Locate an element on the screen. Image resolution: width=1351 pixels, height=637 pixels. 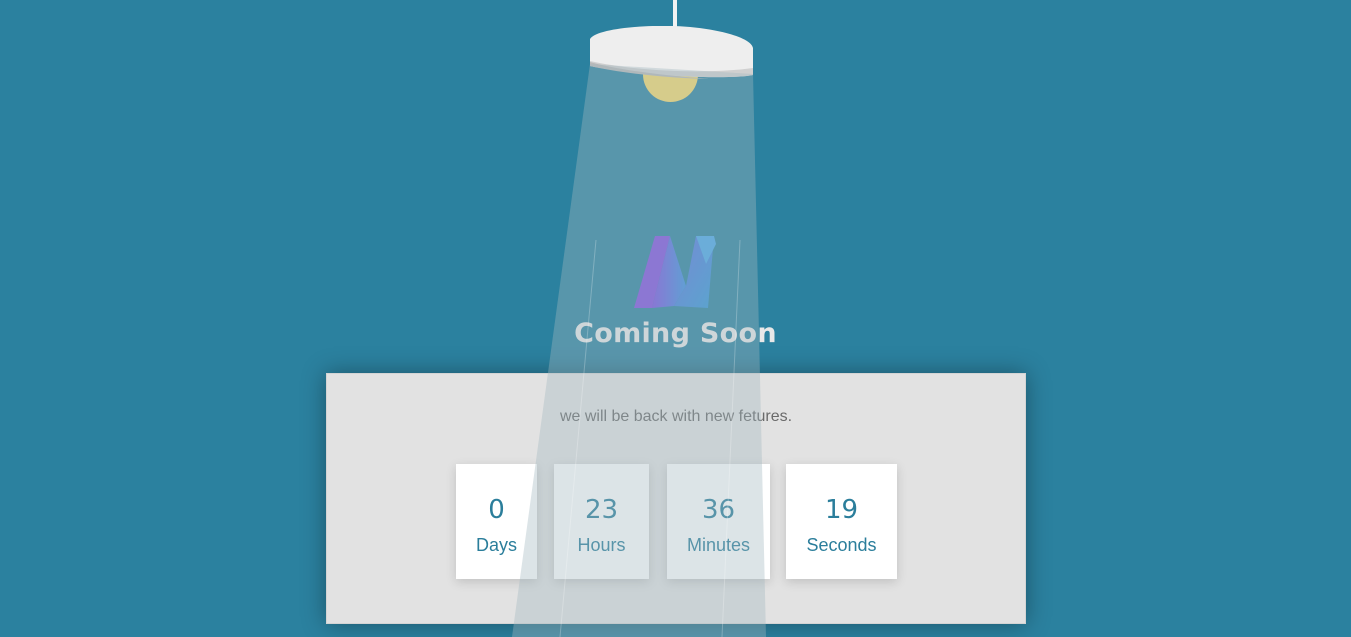
countdown-seconds: 19 Seconds is located at coordinates (841, 521).